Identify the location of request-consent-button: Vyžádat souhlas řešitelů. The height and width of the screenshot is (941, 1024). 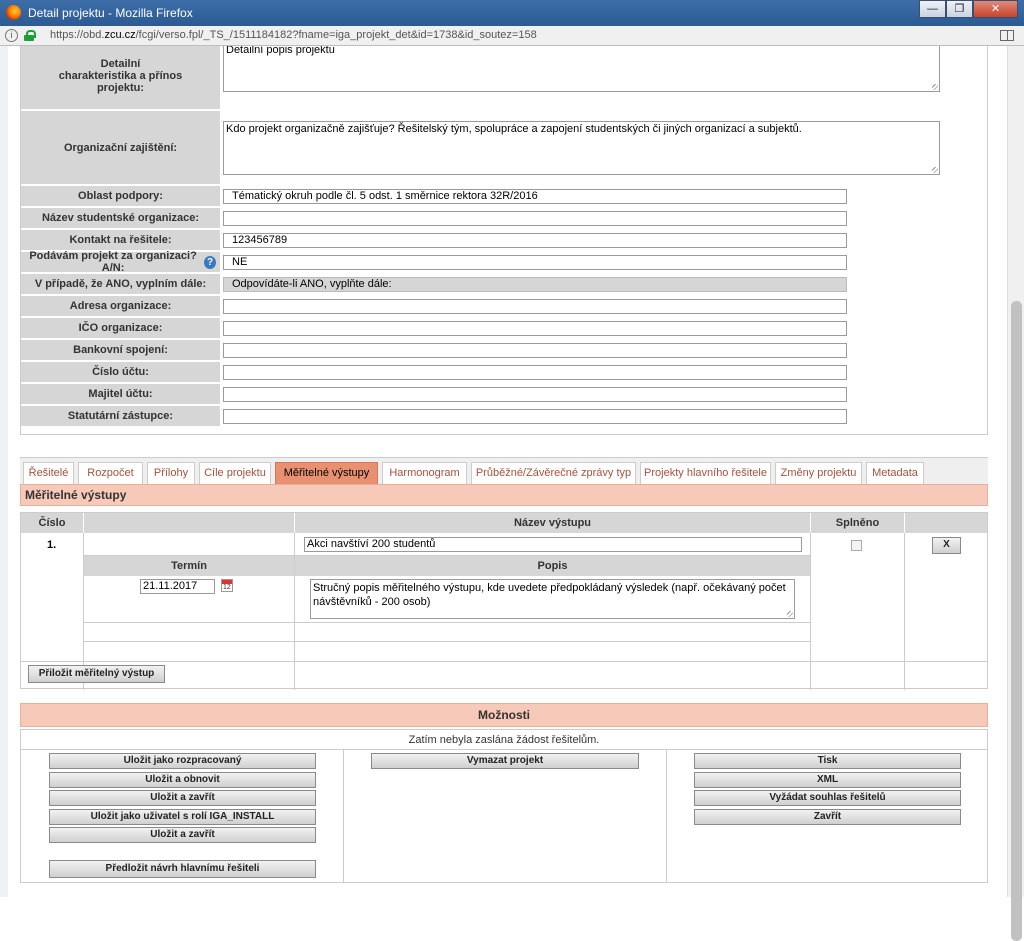
(827, 798).